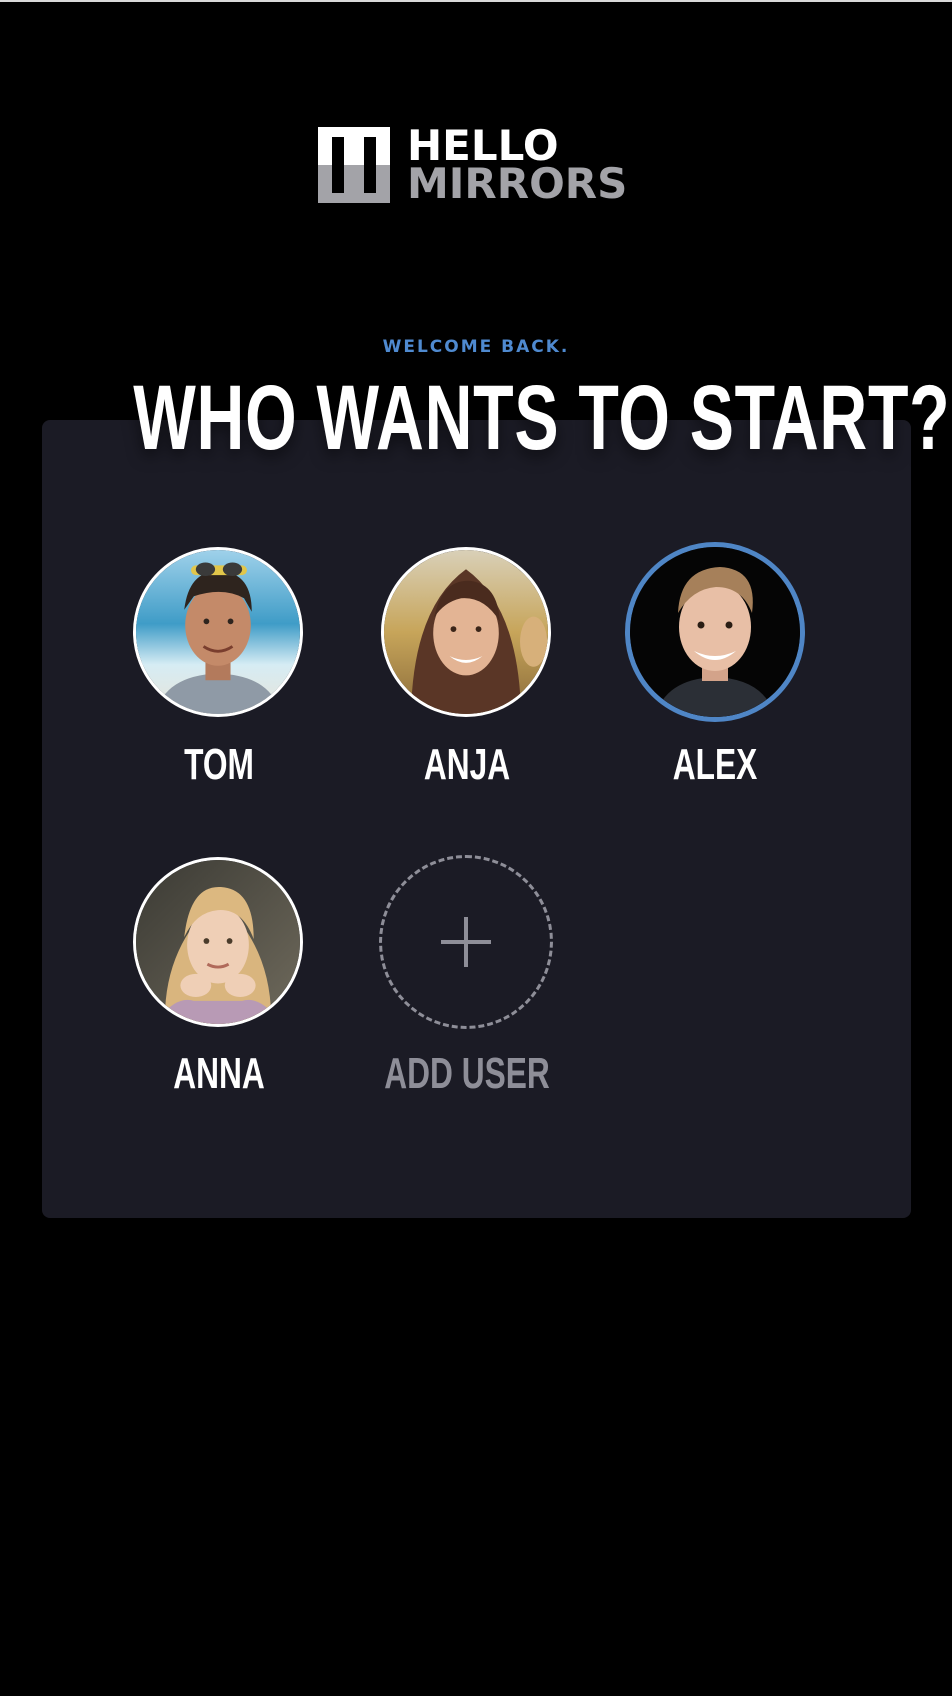 This screenshot has height=1696, width=952. I want to click on profile-name-anna: ANNA, so click(219, 1074).